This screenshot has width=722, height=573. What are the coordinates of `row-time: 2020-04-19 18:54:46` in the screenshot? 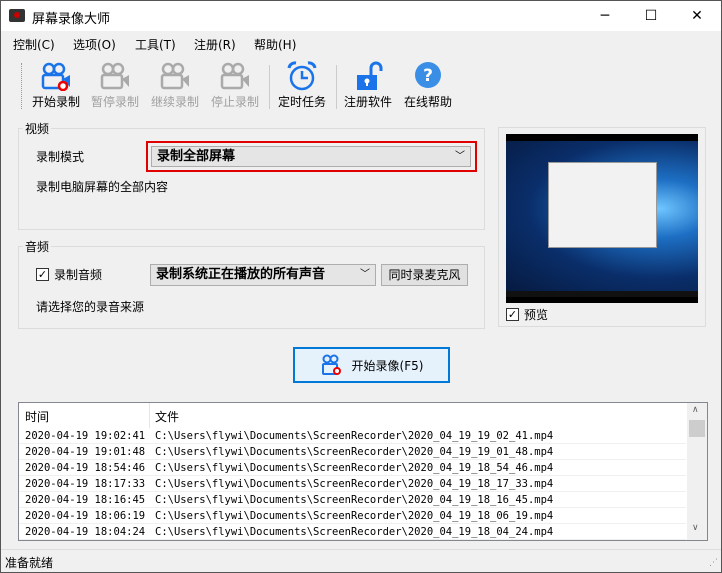 It's located at (85, 468).